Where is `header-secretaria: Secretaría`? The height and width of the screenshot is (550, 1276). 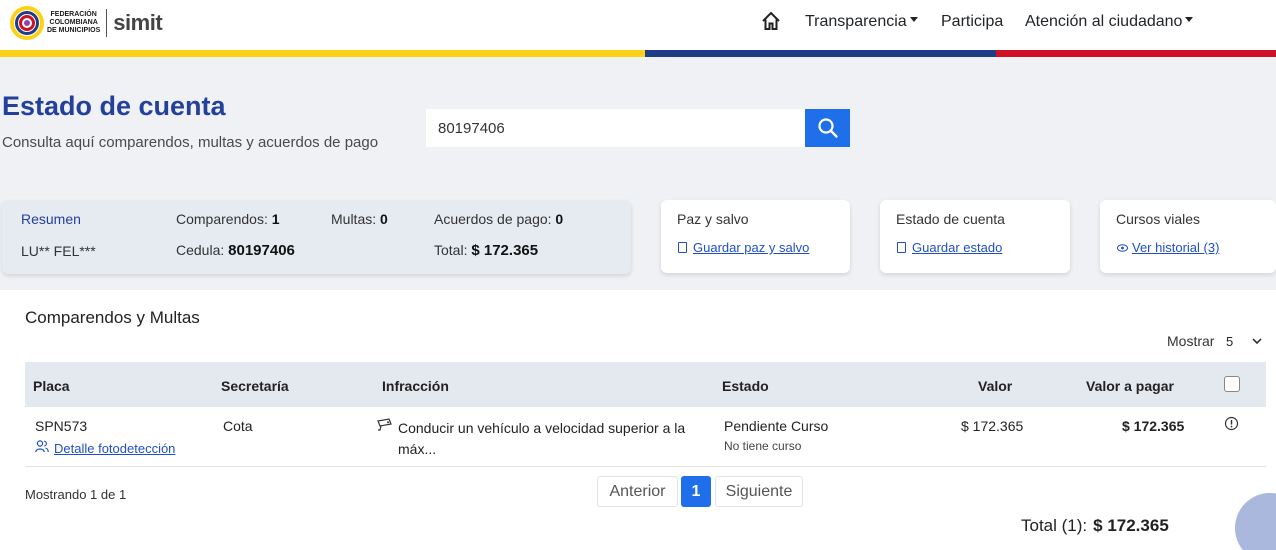
header-secretaria: Secretaría is located at coordinates (255, 386).